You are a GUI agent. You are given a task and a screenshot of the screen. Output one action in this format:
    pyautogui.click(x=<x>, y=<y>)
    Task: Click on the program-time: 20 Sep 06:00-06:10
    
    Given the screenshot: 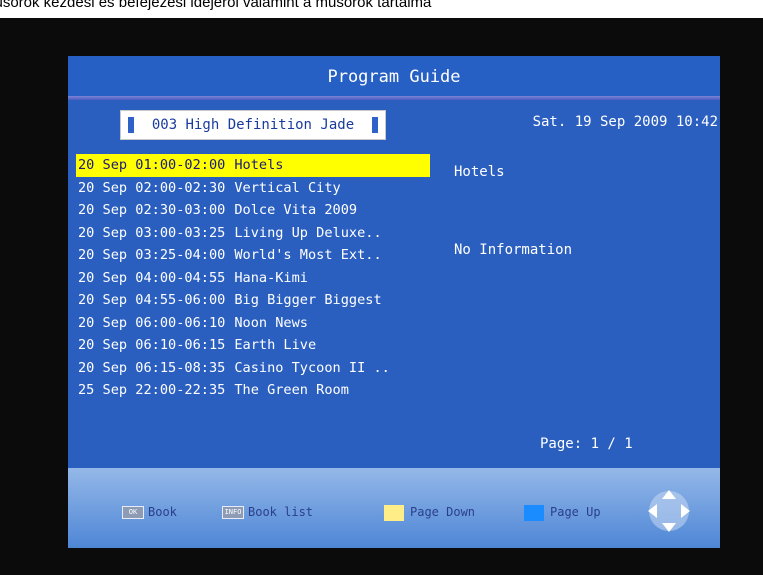 What is the action you would take?
    pyautogui.click(x=152, y=322)
    